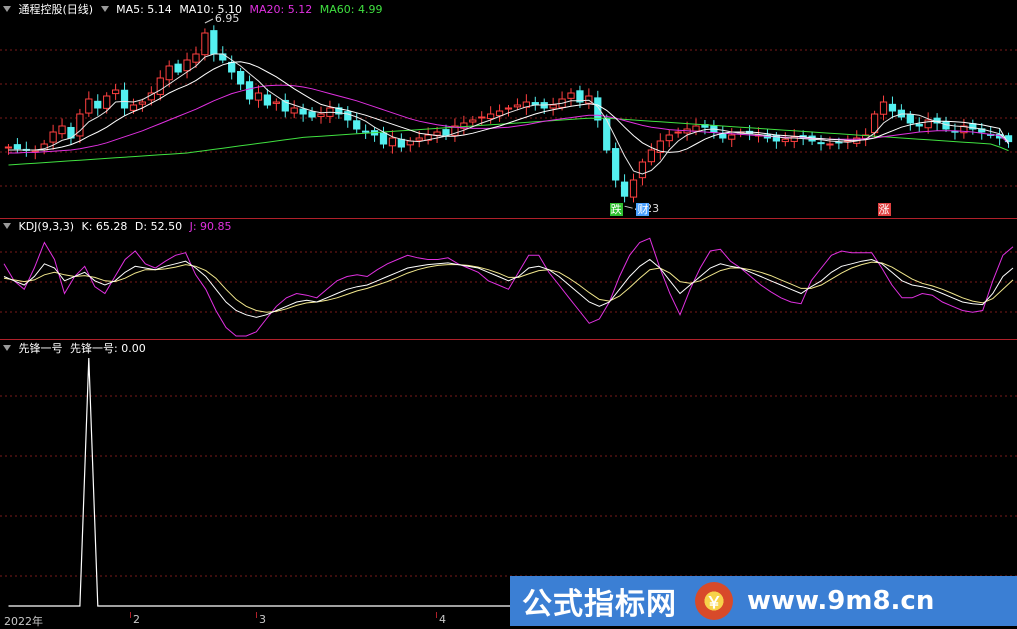 The width and height of the screenshot is (1017, 629). Describe the element at coordinates (281, 9) in the screenshot. I see `legend-ma20: MA20: 5.12` at that location.